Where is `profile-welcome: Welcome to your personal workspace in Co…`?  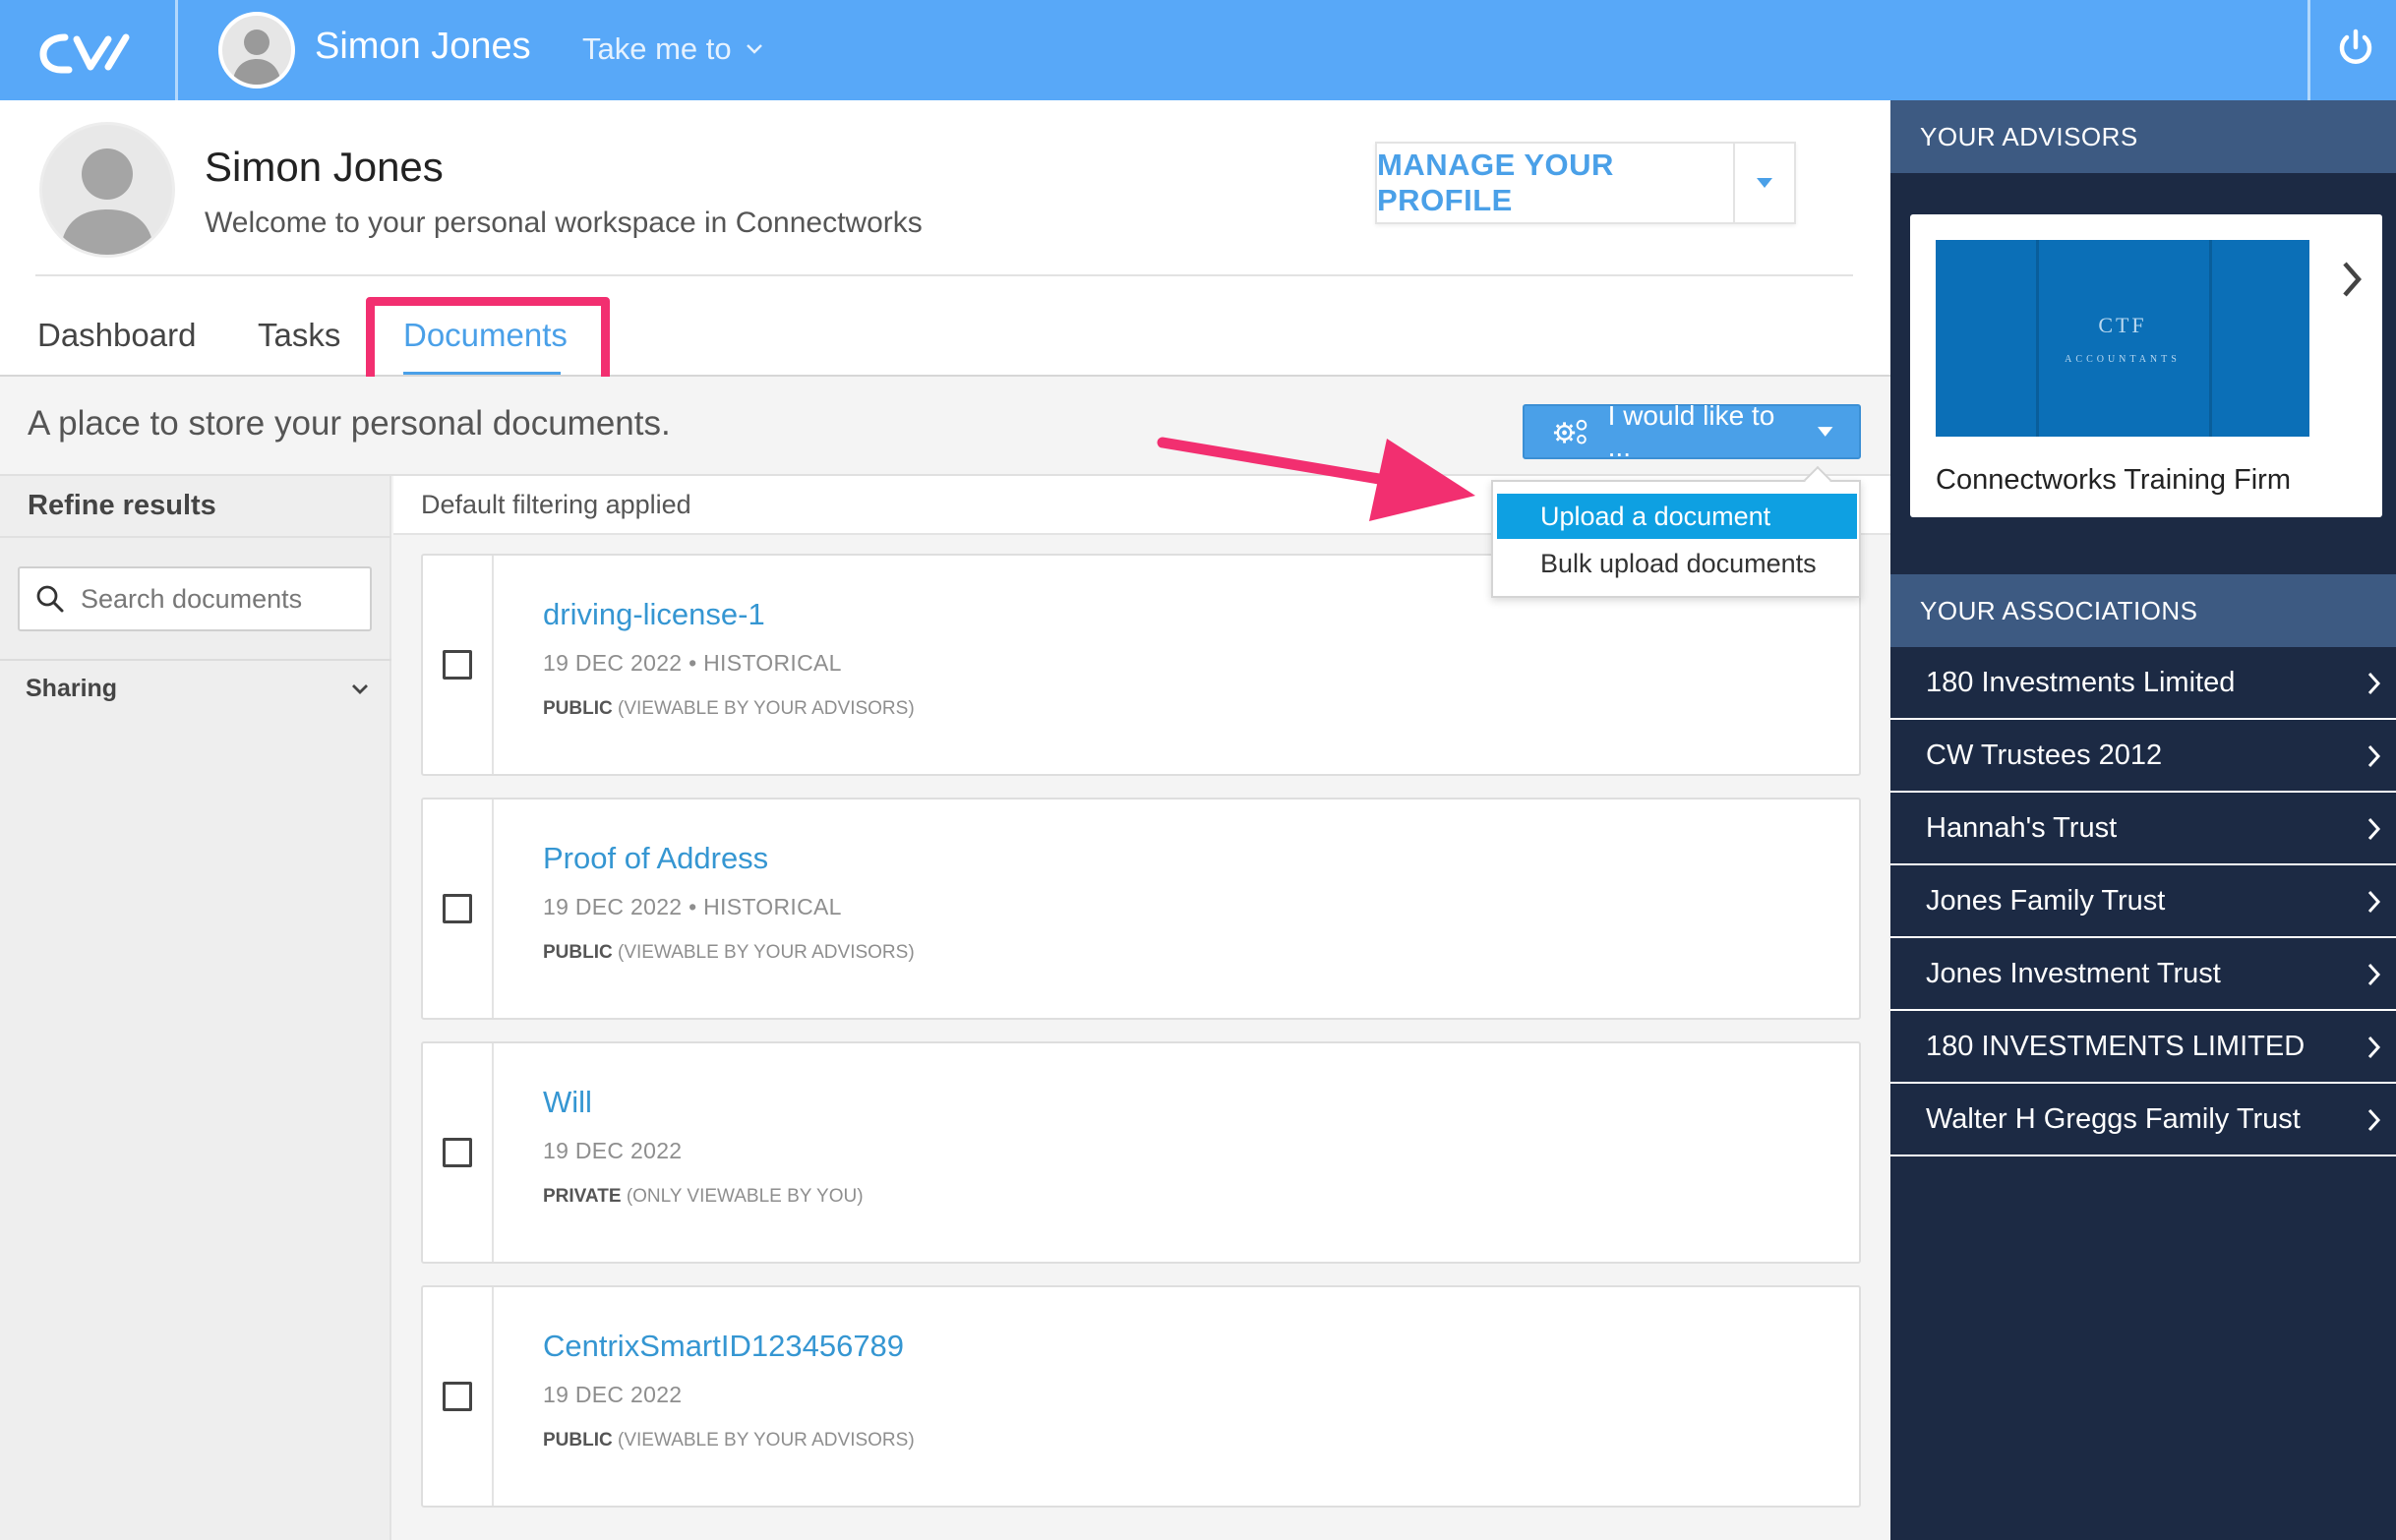 profile-welcome: Welcome to your personal workspace in Co… is located at coordinates (564, 223).